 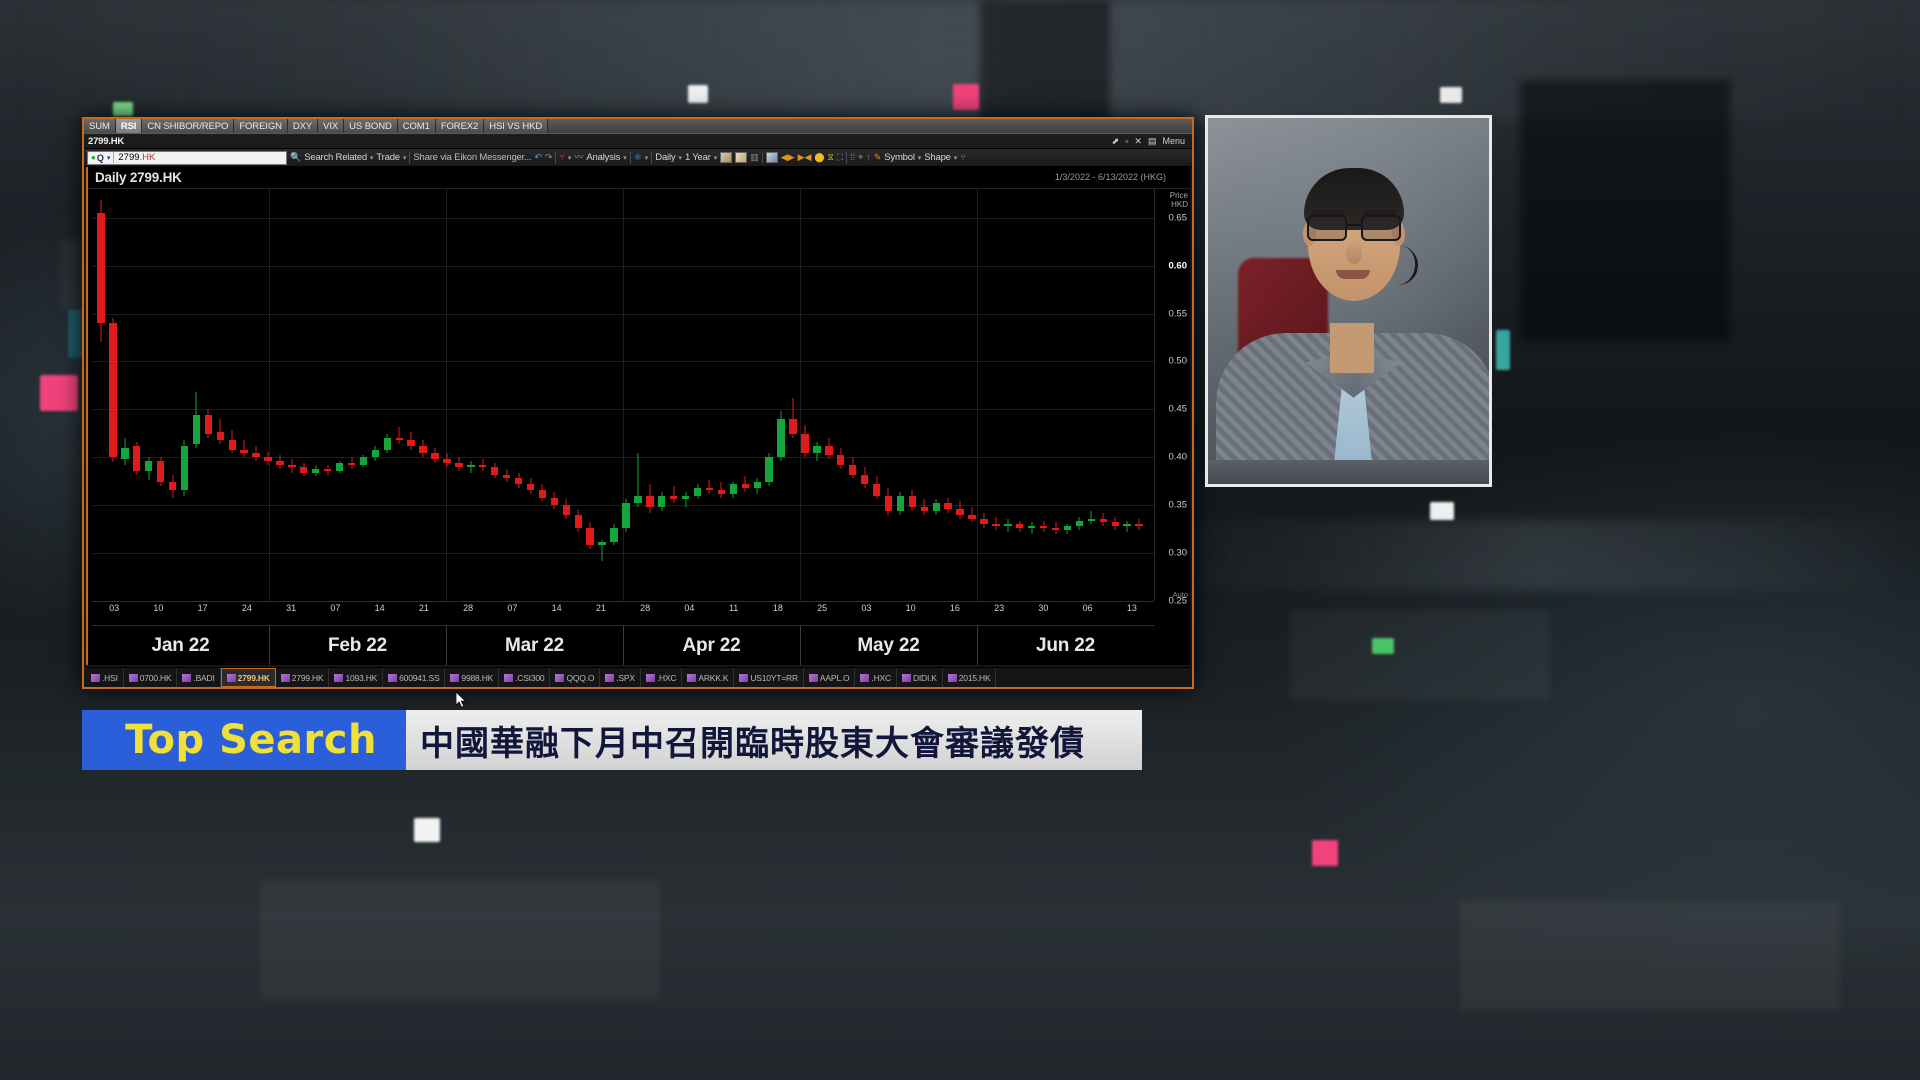 I want to click on tab-hsi-vs-hkd: HSI VS HKD, so click(x=516, y=126).